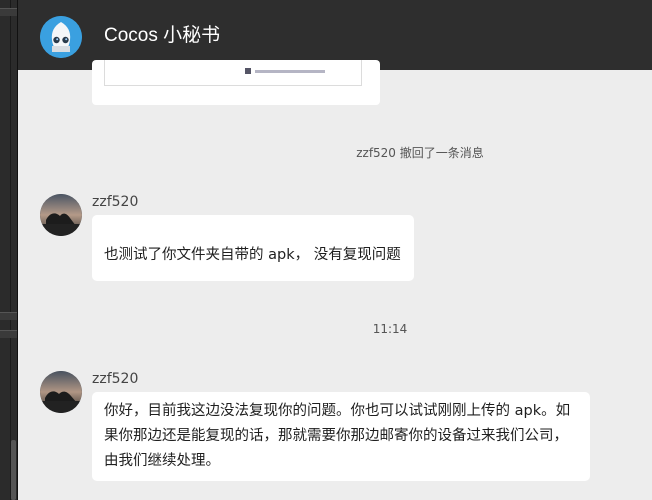 The width and height of the screenshot is (652, 500). What do you see at coordinates (390, 329) in the screenshot?
I see `timestamp: 11:14` at bounding box center [390, 329].